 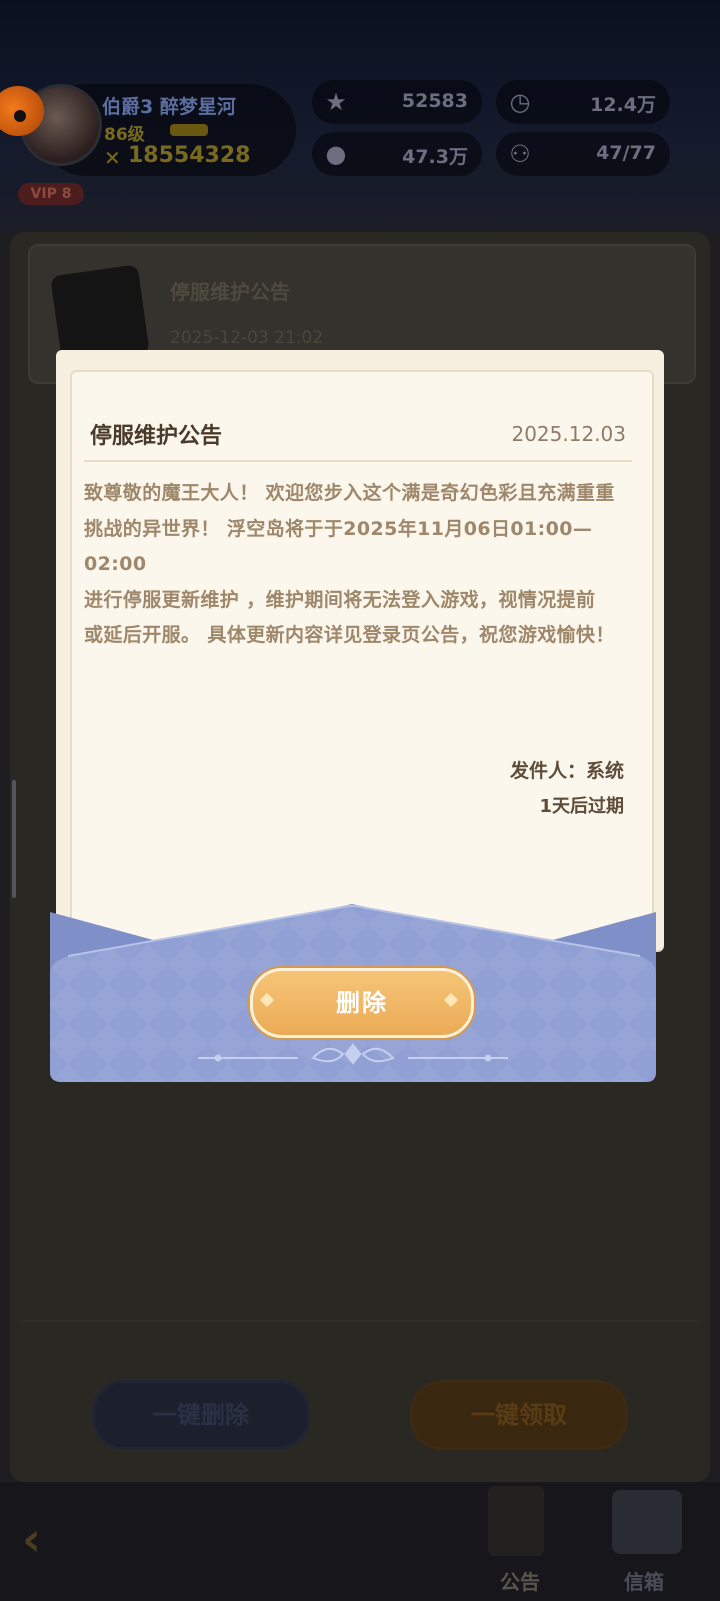 I want to click on clock-icon: ◷, so click(x=520, y=102).